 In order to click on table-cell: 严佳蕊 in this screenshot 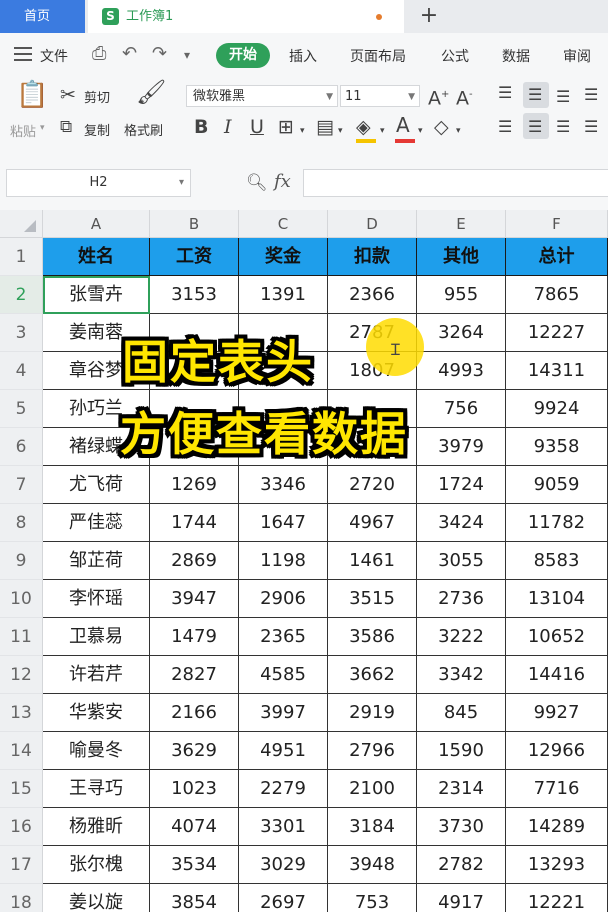, I will do `click(96, 523)`.